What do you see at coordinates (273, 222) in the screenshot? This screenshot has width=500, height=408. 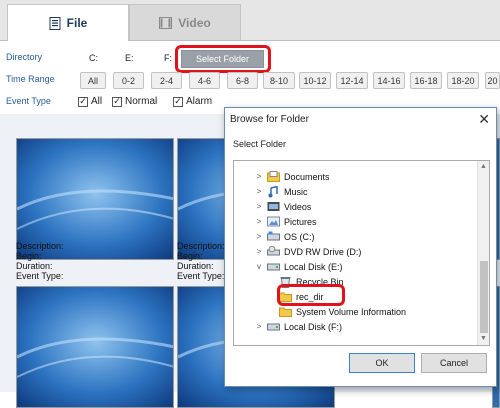 I see `pictures-folder-icon` at bounding box center [273, 222].